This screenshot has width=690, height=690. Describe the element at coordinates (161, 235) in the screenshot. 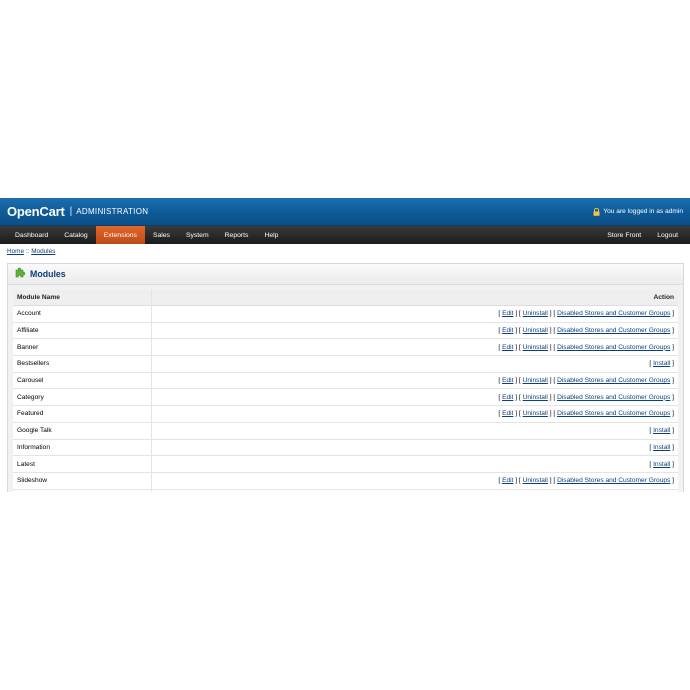

I see `menu-sales: Sales` at that location.